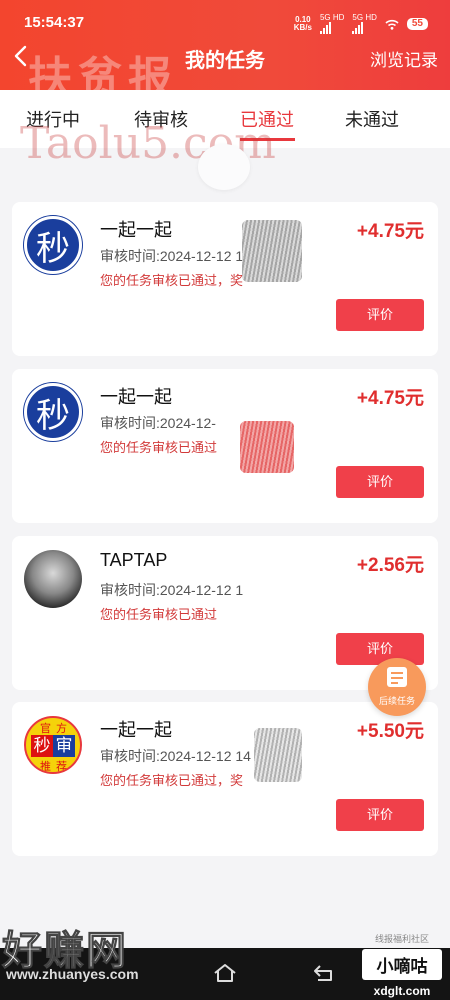 The height and width of the screenshot is (1000, 450). I want to click on follow-up-tasks-button: 后续任务, so click(397, 687).